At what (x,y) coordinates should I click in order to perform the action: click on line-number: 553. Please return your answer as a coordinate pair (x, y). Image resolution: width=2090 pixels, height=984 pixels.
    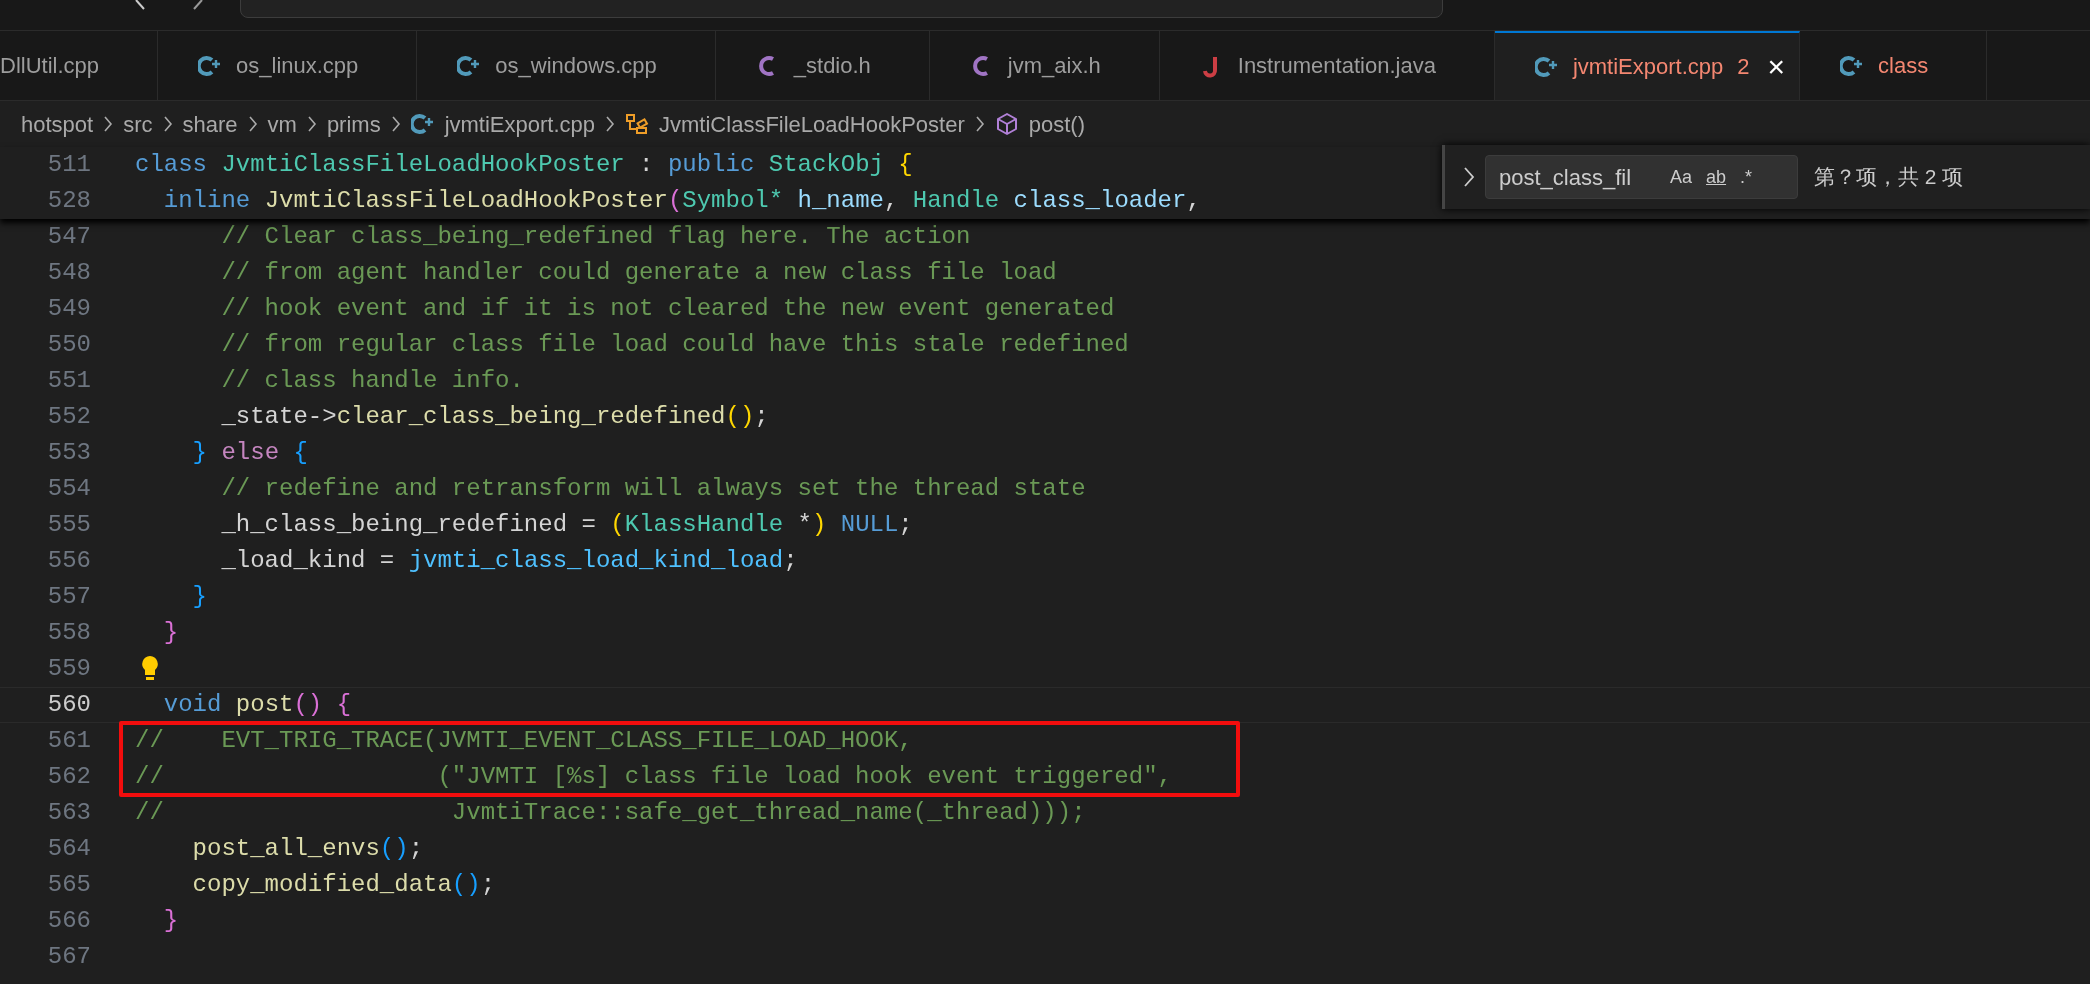
    Looking at the image, I should click on (69, 453).